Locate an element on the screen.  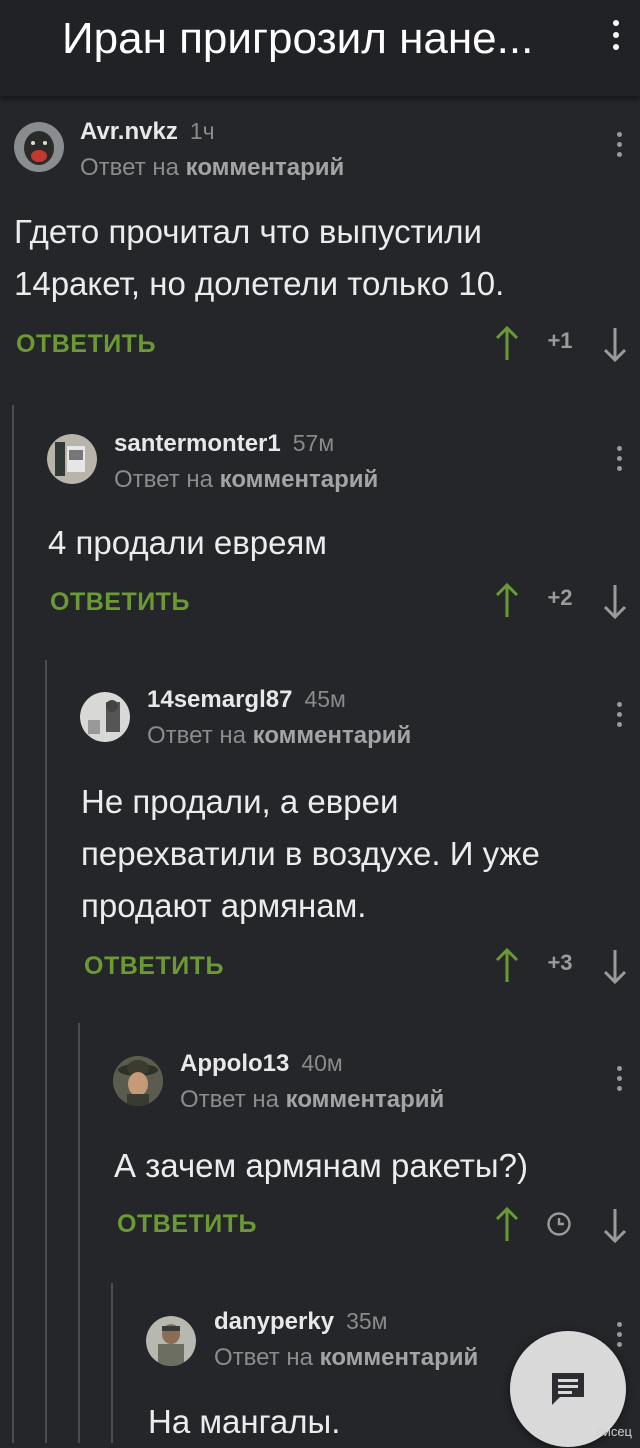
comment-time: 45м is located at coordinates (325, 699).